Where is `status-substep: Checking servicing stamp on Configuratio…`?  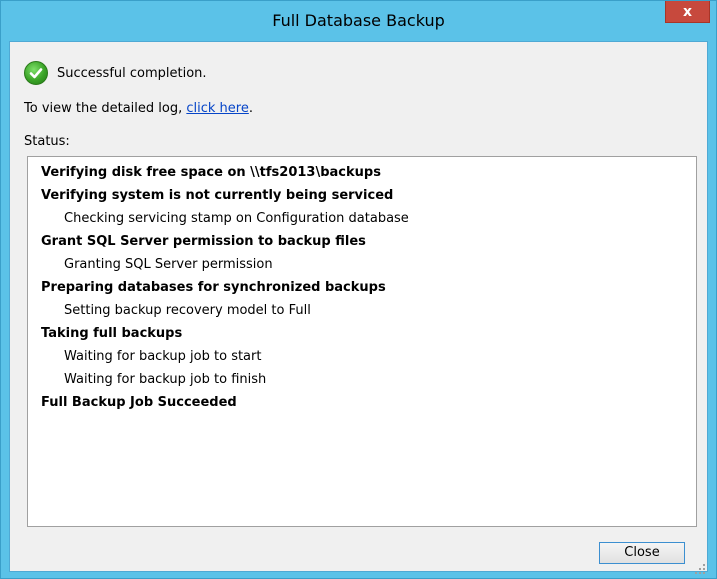
status-substep: Checking servicing stamp on Configuratio… is located at coordinates (236, 218).